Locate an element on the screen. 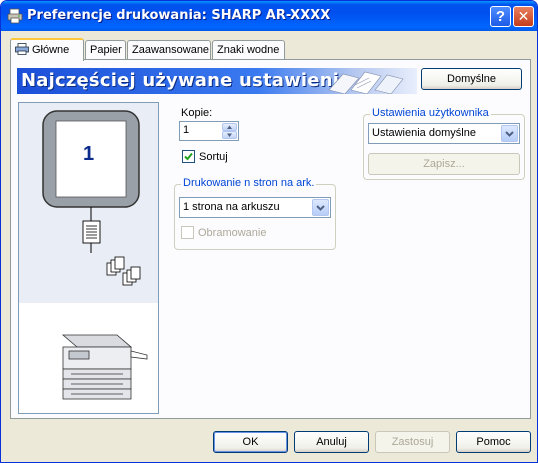 The height and width of the screenshot is (463, 538). chevron-up-icon is located at coordinates (229, 127).